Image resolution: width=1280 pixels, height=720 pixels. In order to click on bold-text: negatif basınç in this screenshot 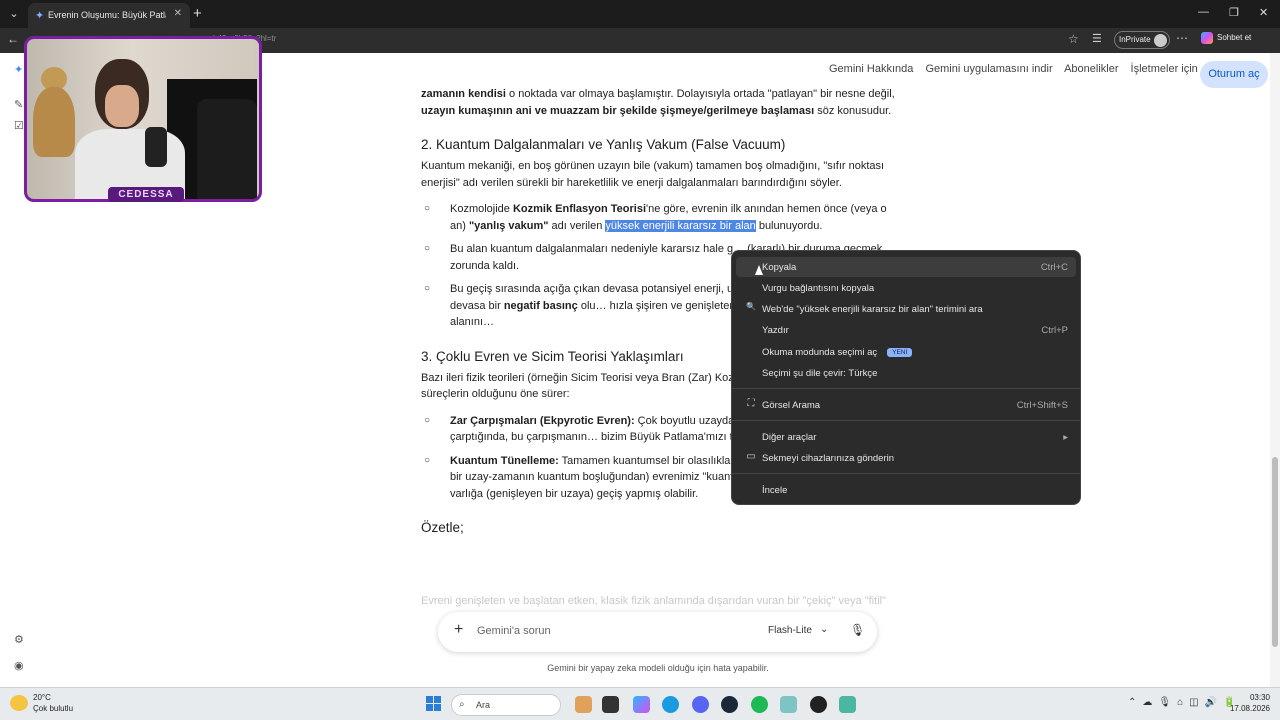, I will do `click(540, 305)`.